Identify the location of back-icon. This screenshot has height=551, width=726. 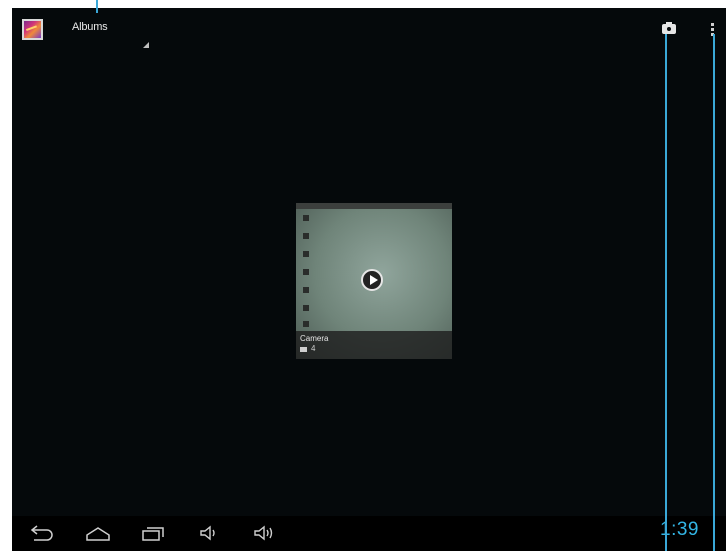
(41, 533).